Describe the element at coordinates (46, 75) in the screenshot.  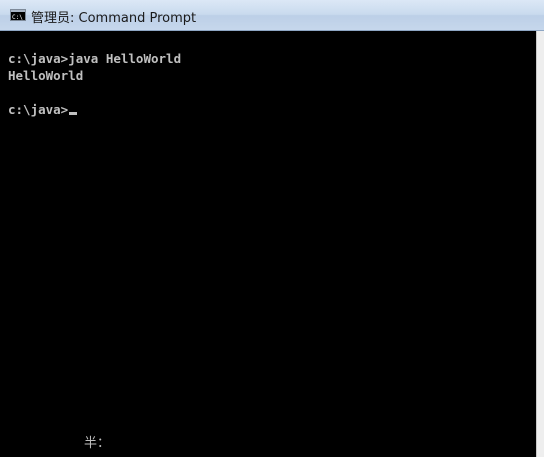
I see `console-line: HelloWorld` at that location.